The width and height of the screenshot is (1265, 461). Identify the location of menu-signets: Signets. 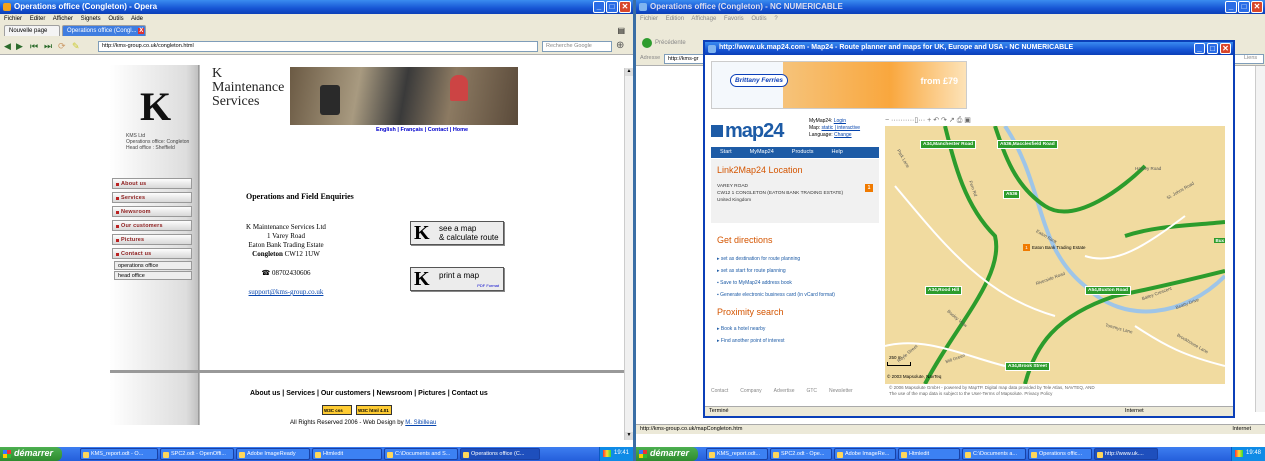
(91, 19).